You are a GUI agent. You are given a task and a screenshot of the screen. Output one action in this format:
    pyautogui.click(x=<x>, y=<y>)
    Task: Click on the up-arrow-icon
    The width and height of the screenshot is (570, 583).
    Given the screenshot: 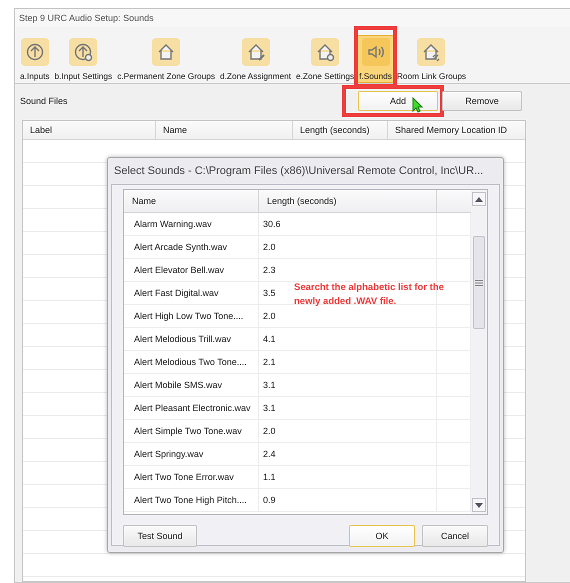 What is the action you would take?
    pyautogui.click(x=479, y=199)
    